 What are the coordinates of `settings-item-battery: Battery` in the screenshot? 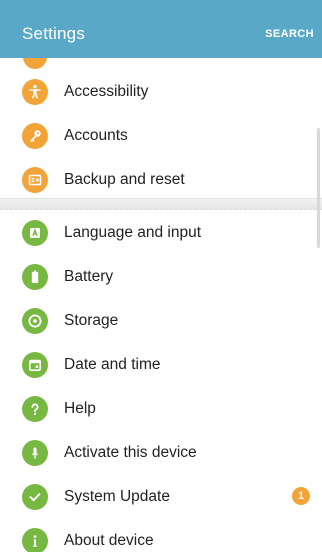 It's located at (161, 277).